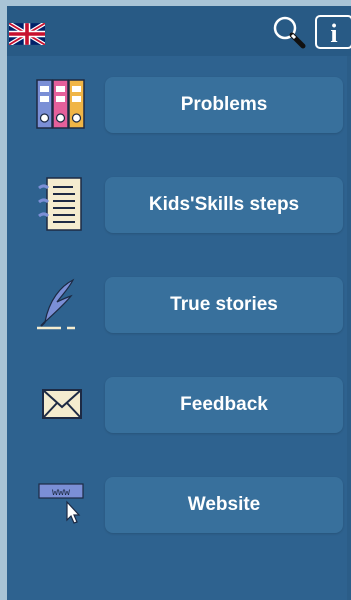  Describe the element at coordinates (224, 405) in the screenshot. I see `feedback-button: Feedback` at that location.